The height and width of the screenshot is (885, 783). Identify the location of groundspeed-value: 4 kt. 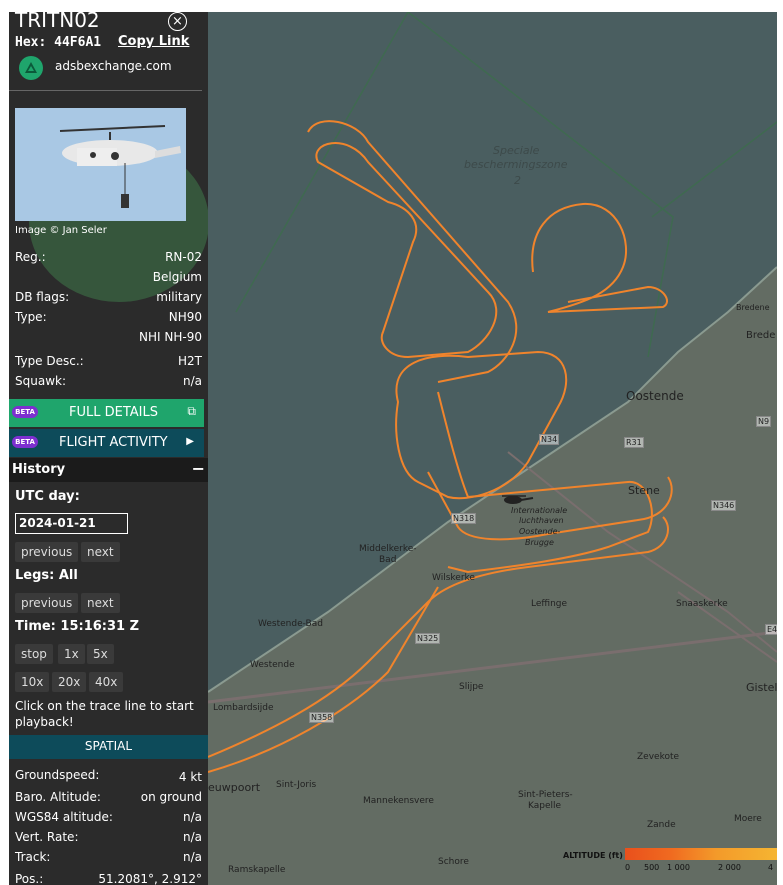
(190, 777).